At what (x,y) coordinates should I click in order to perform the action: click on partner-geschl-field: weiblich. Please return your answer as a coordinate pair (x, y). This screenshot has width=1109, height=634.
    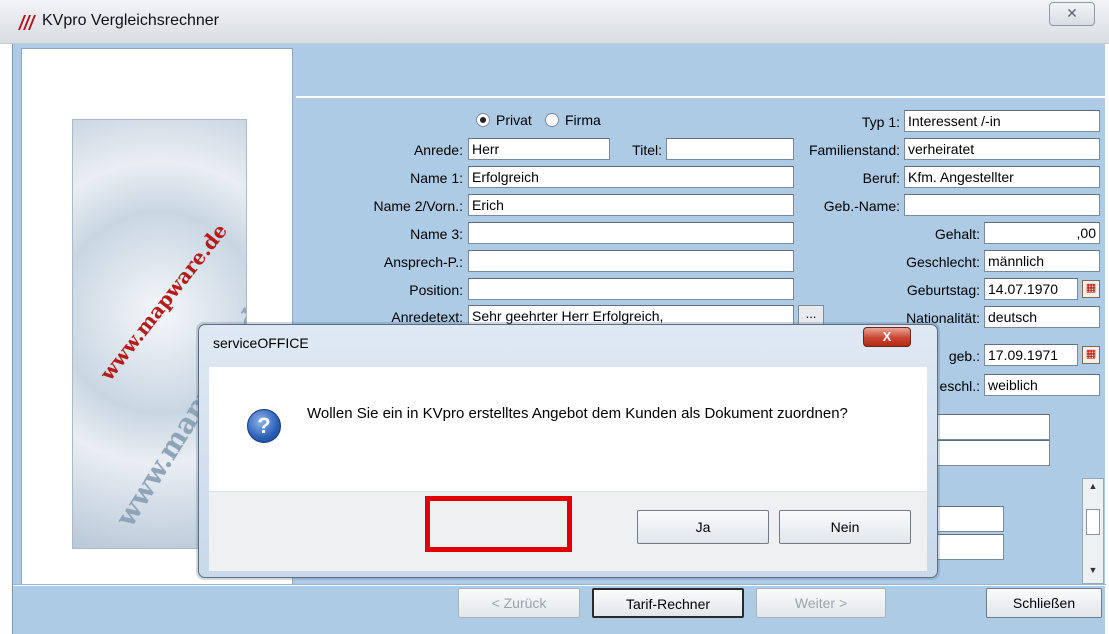
    Looking at the image, I should click on (1042, 385).